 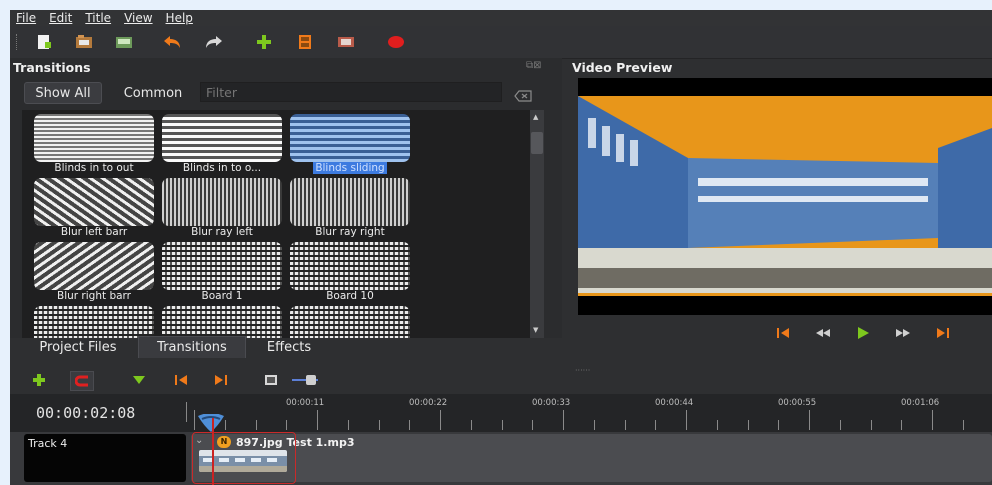 What do you see at coordinates (622, 67) in the screenshot?
I see `video-preview-title: Video Preview` at bounding box center [622, 67].